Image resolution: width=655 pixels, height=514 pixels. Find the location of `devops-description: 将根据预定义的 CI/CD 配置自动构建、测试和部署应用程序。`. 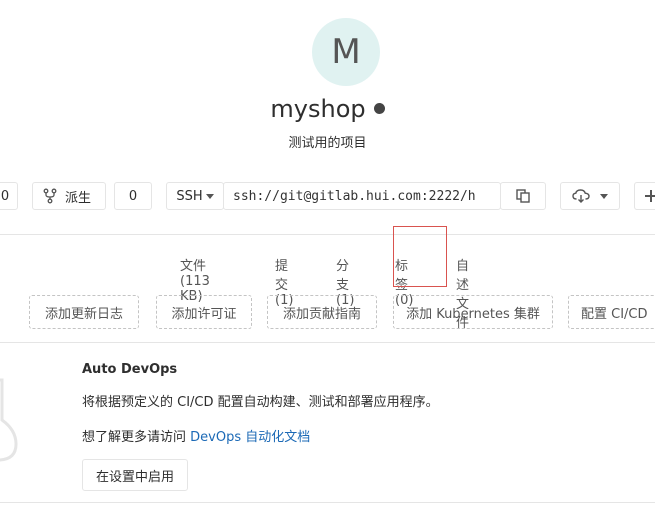

devops-description: 将根据预定义的 CI/CD 配置自动构建、测试和部署应用程序。 is located at coordinates (260, 402).